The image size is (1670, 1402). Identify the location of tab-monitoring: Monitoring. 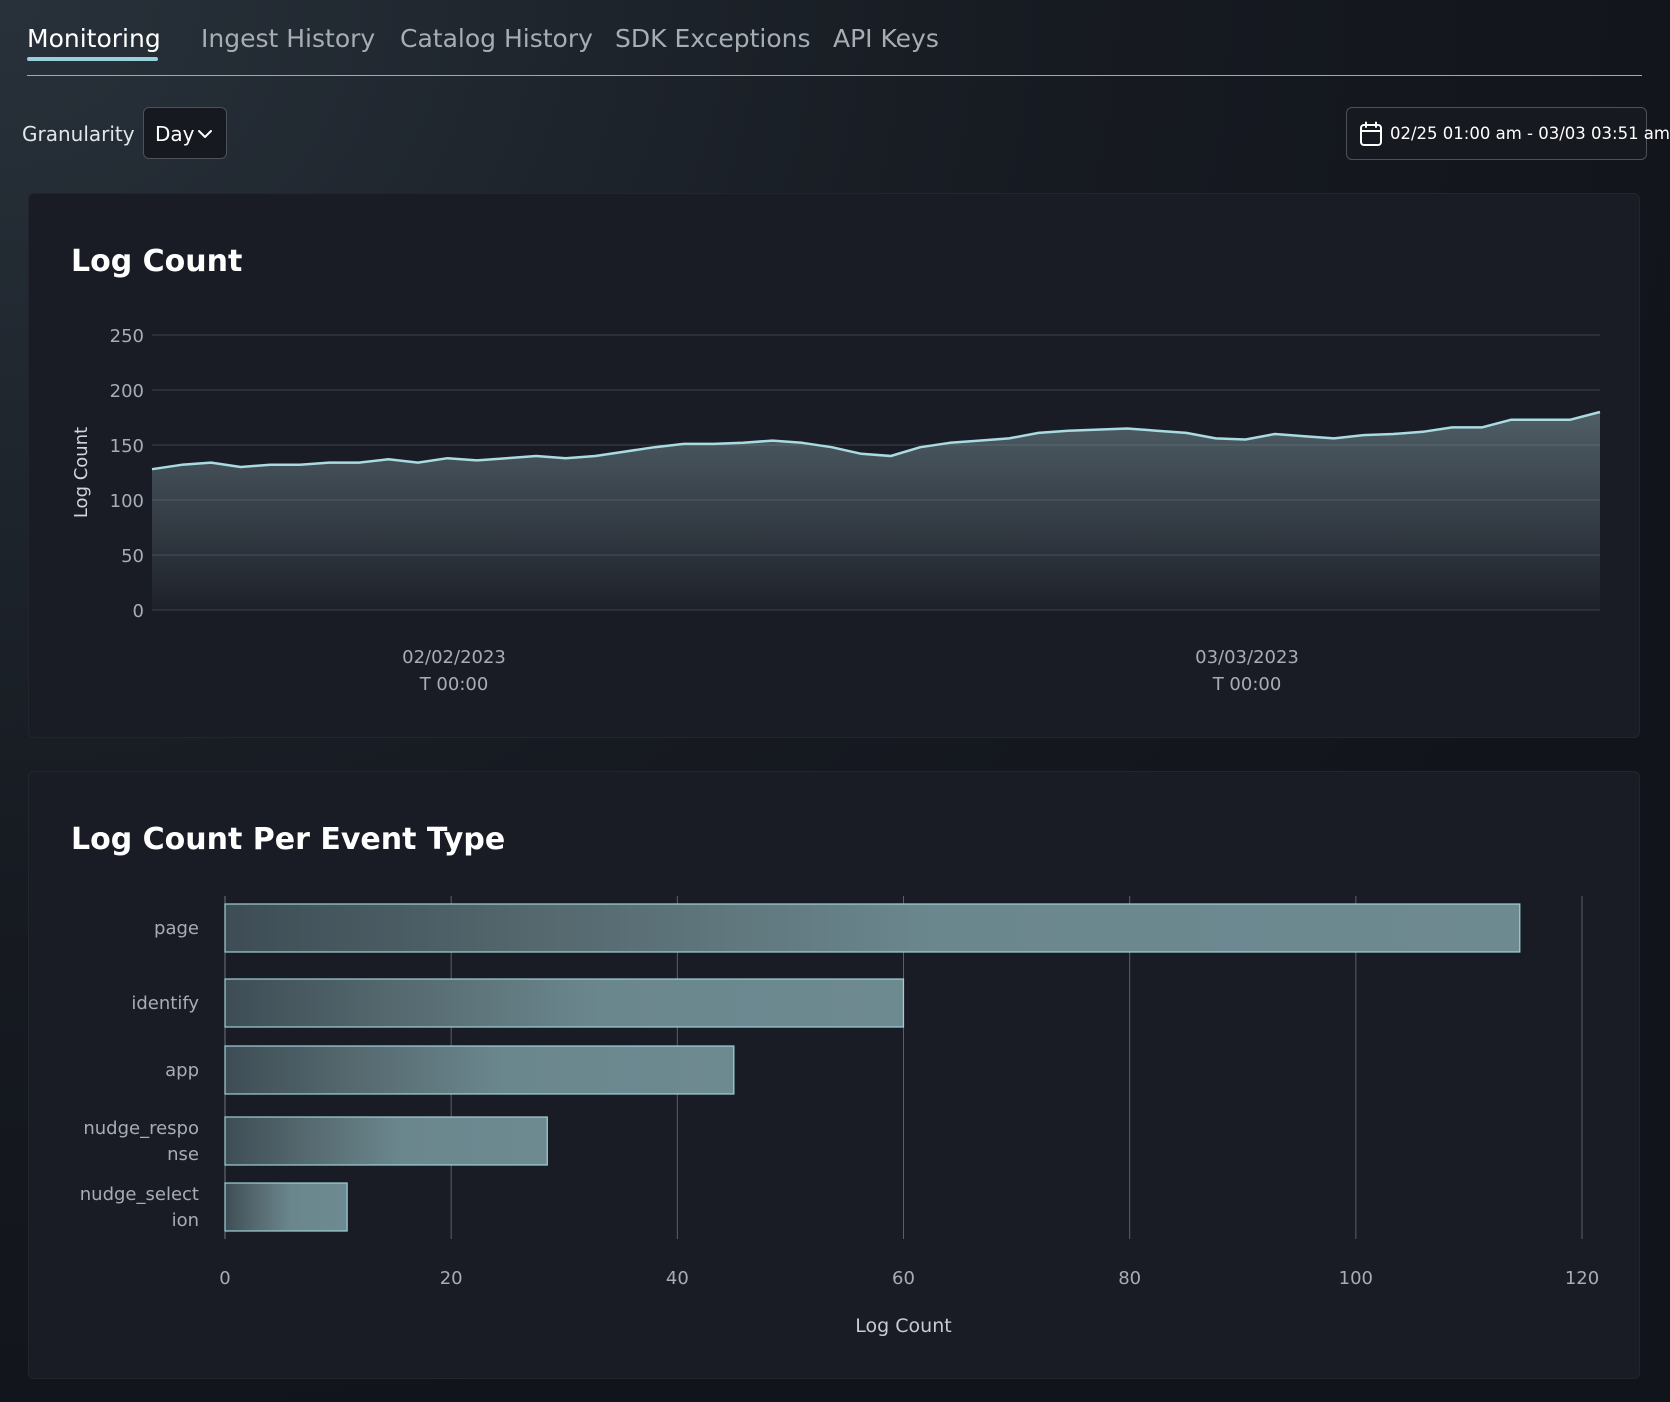
(94, 42).